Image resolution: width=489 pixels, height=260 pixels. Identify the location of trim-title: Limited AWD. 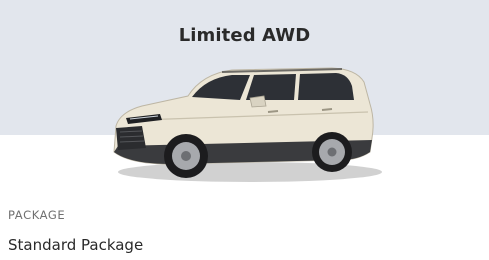
(244, 35).